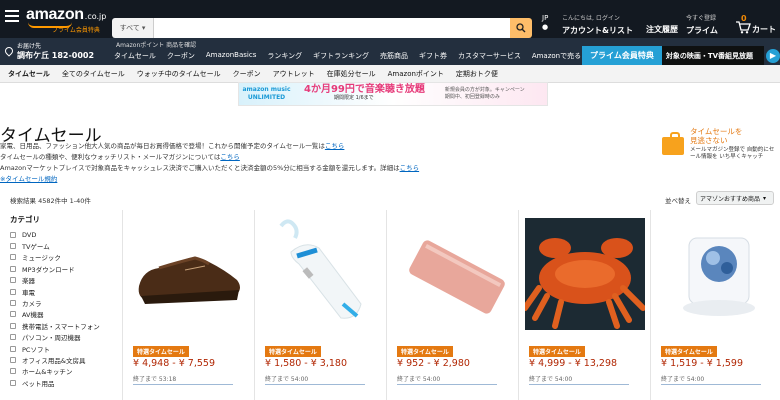  What do you see at coordinates (247, 74) in the screenshot?
I see `subnav-coupon: クーポン` at bounding box center [247, 74].